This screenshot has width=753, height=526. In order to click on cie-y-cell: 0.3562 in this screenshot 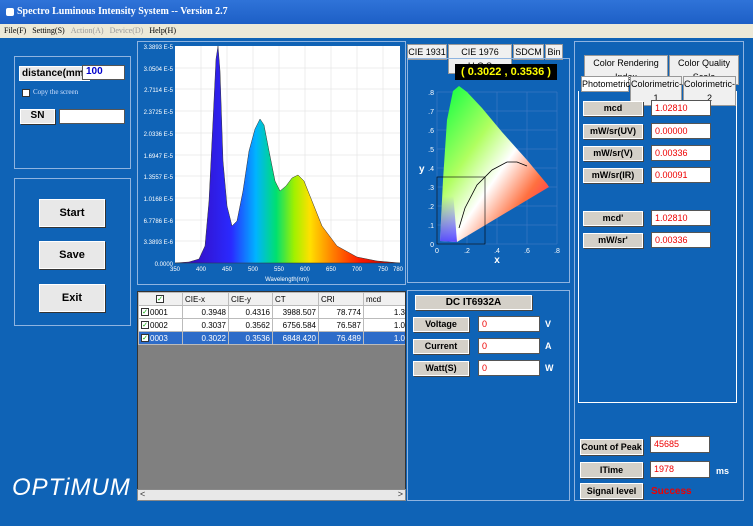, I will do `click(250, 325)`.